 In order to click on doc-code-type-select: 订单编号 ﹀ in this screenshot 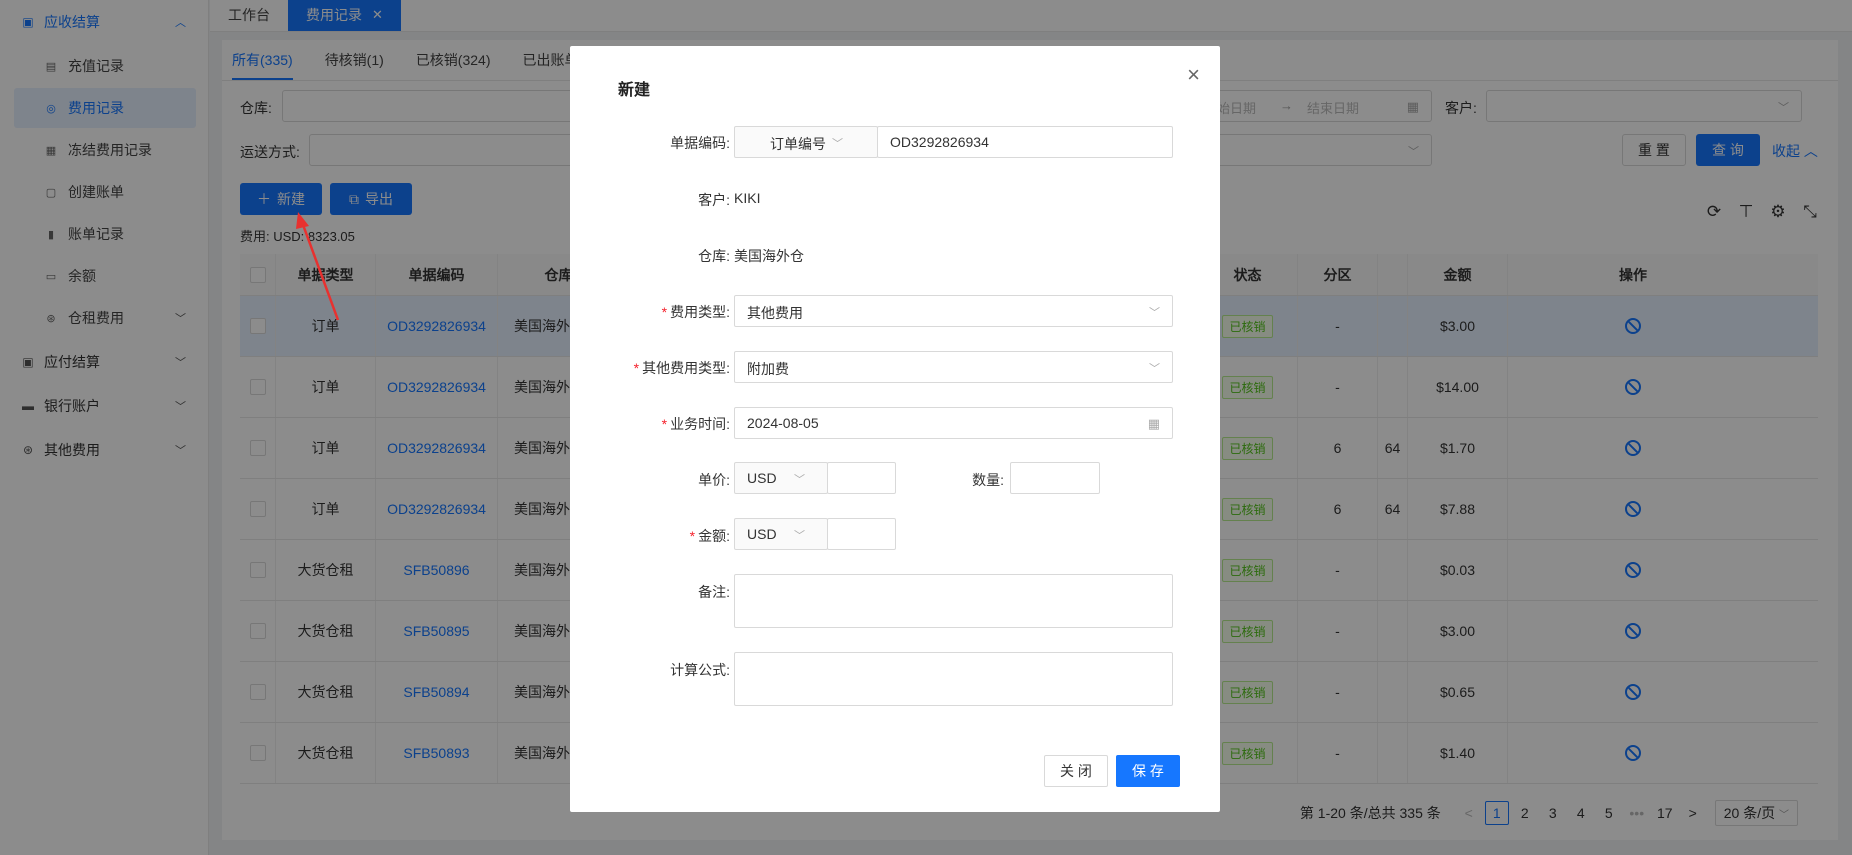, I will do `click(806, 142)`.